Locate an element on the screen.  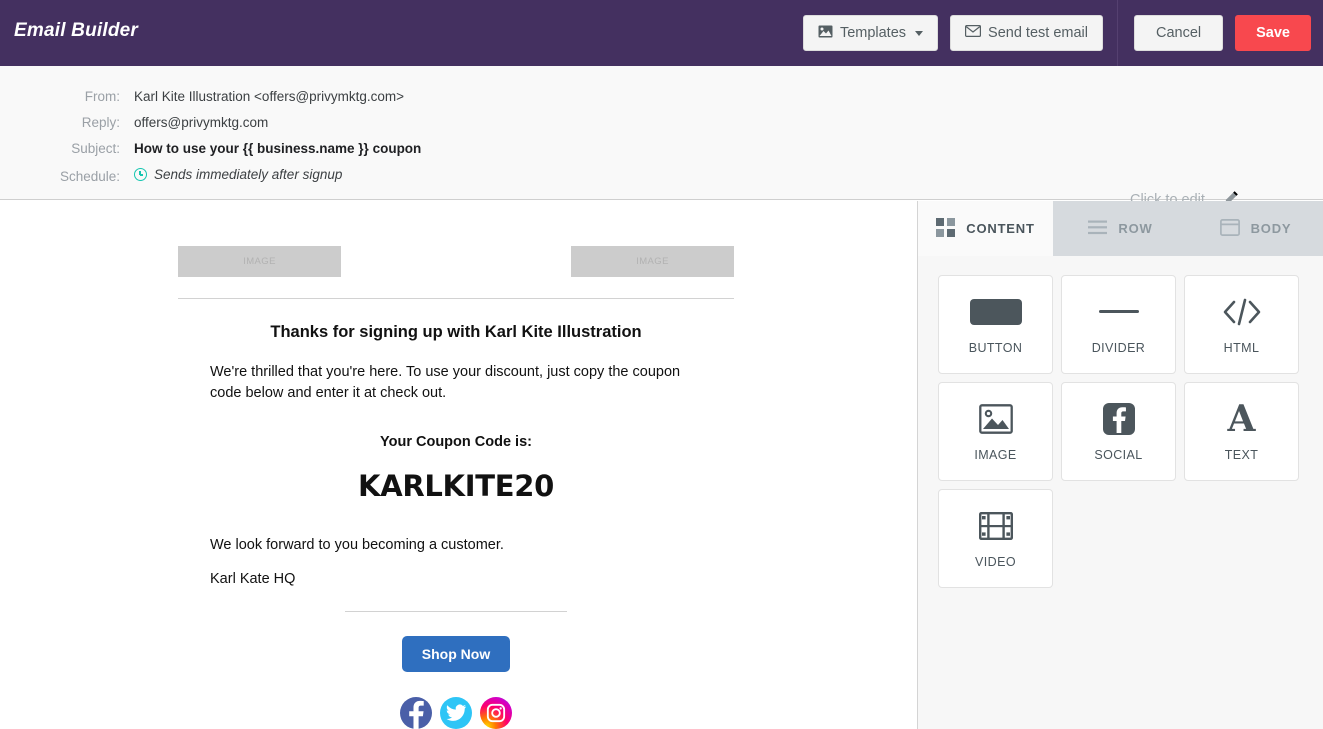
send-test-email-button: Send test email is located at coordinates (1026, 33).